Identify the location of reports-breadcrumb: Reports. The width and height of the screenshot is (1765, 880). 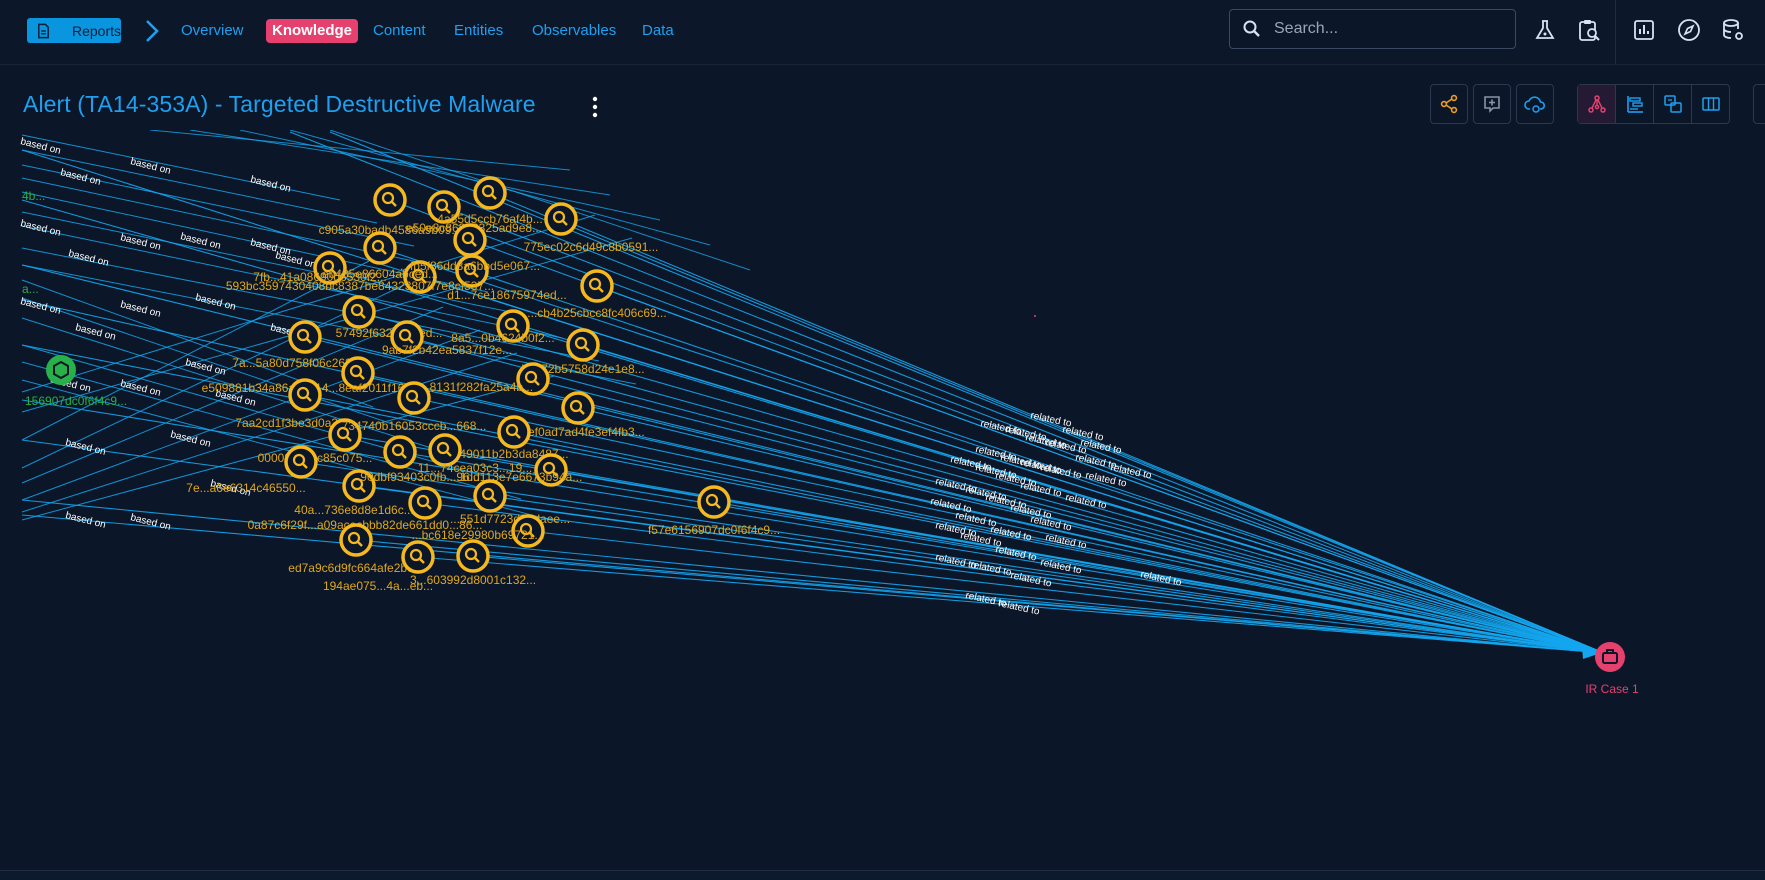
(74, 30).